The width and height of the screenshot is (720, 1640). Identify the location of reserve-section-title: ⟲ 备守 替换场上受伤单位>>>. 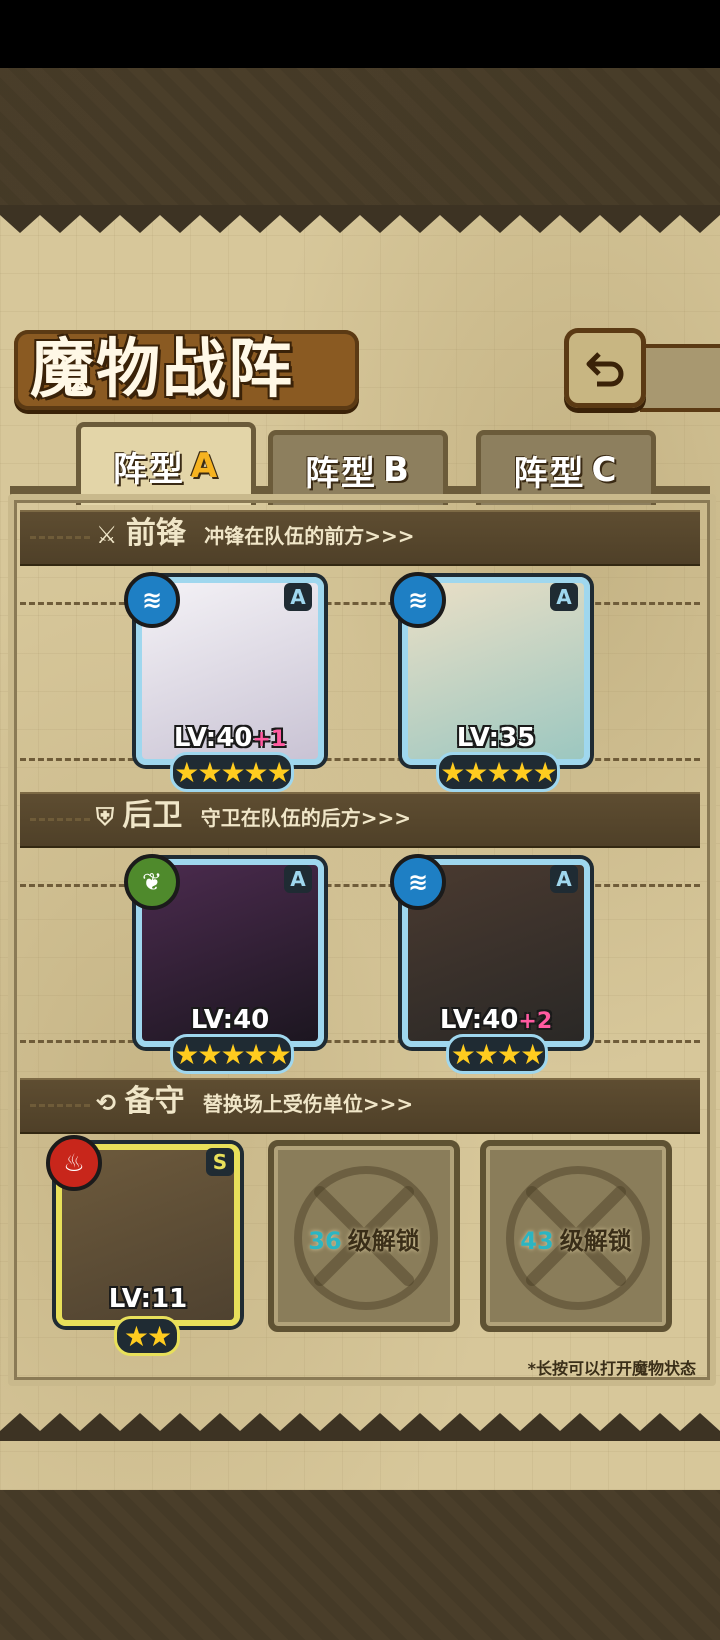
(254, 1102).